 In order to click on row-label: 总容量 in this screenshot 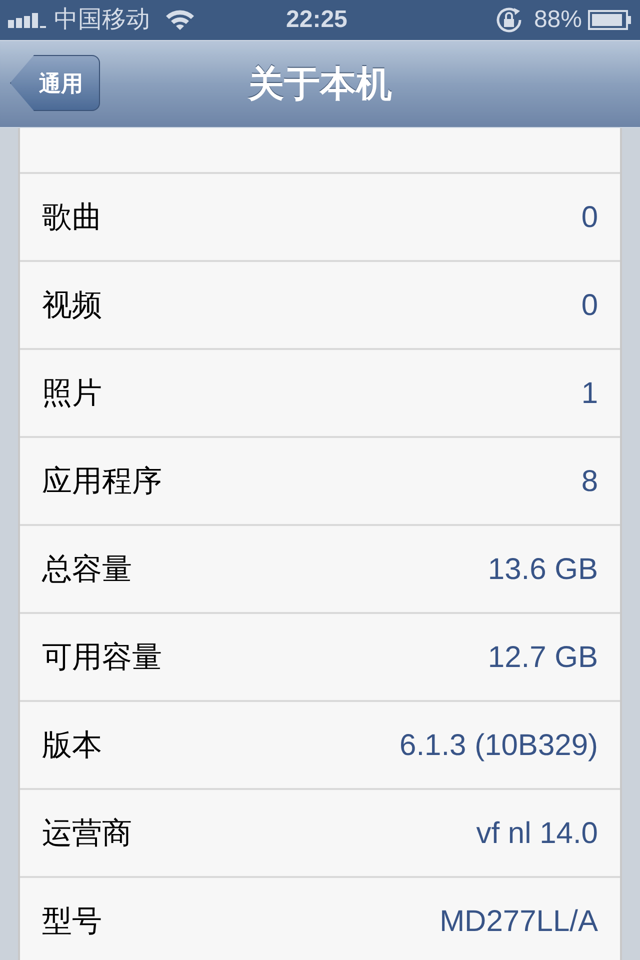, I will do `click(87, 570)`.